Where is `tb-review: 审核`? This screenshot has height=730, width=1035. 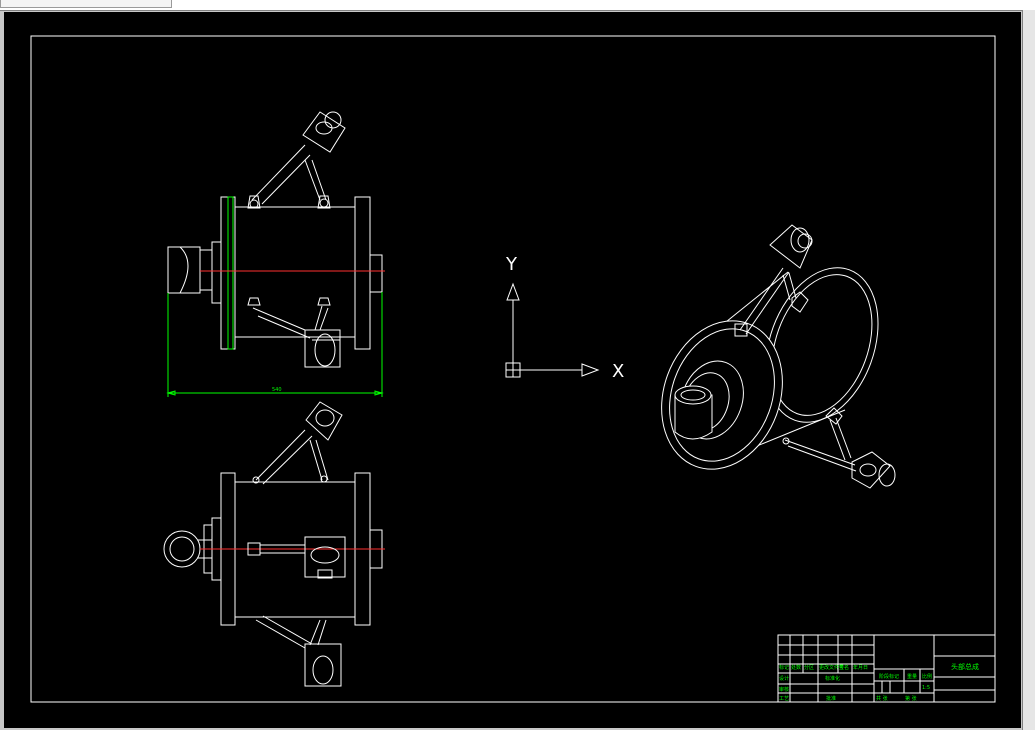 tb-review: 审核 is located at coordinates (784, 689).